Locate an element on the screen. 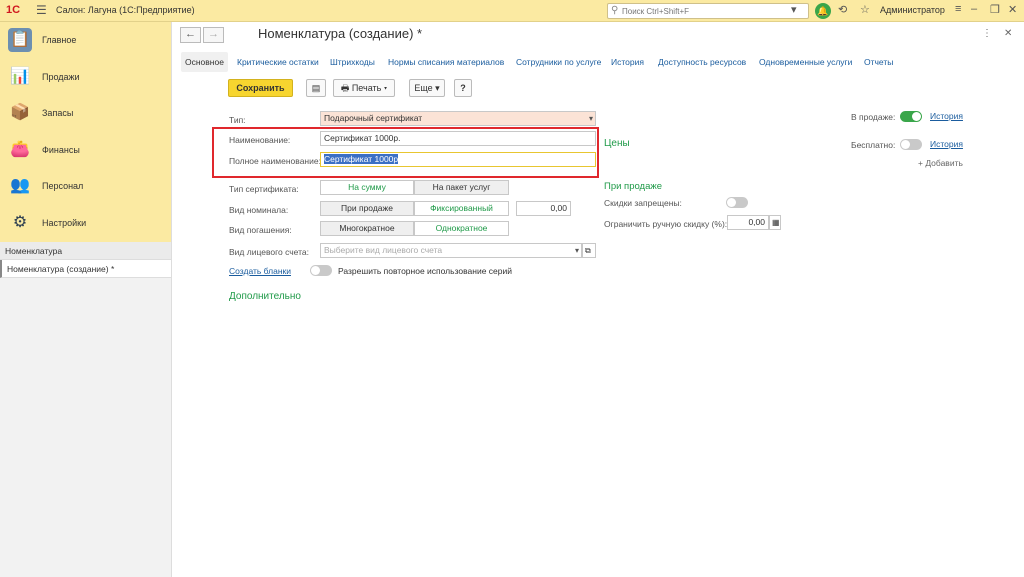  link-icon: ⧉ is located at coordinates (588, 250).